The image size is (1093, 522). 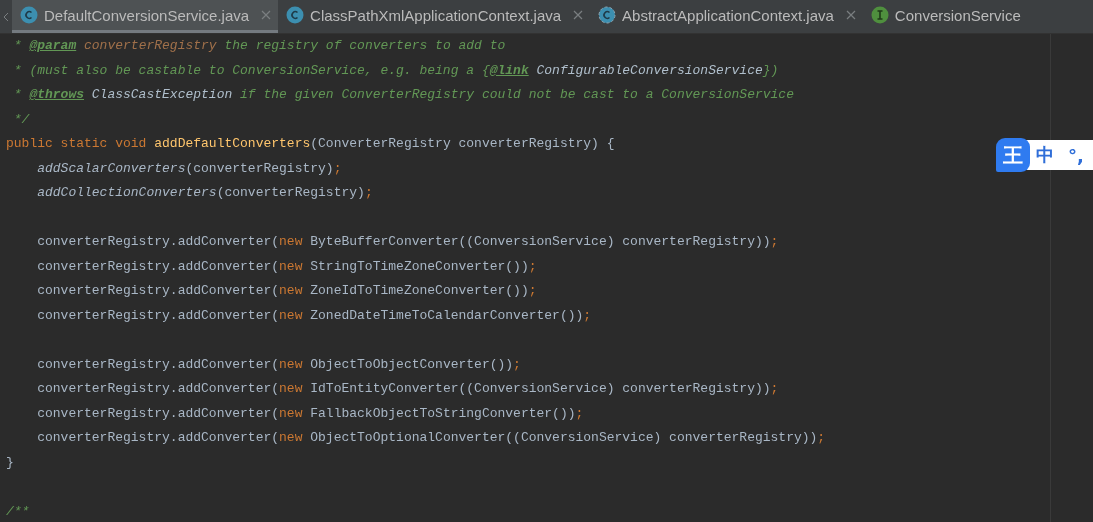 What do you see at coordinates (21, 119) in the screenshot?
I see `code-line: */` at bounding box center [21, 119].